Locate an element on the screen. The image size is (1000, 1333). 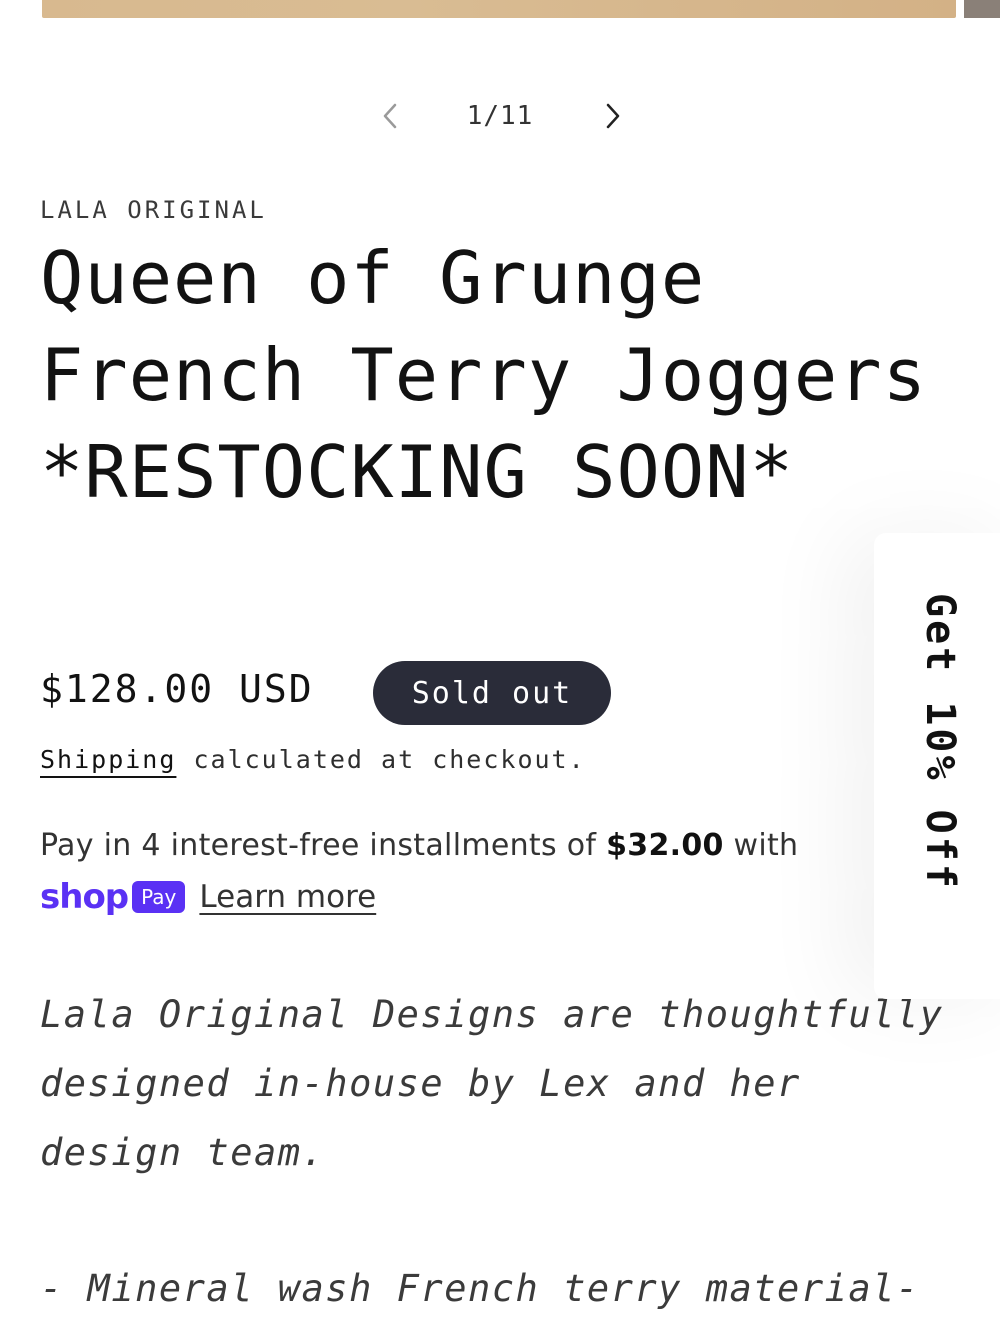
image-slider-pager: 1/11 is located at coordinates (500, 116).